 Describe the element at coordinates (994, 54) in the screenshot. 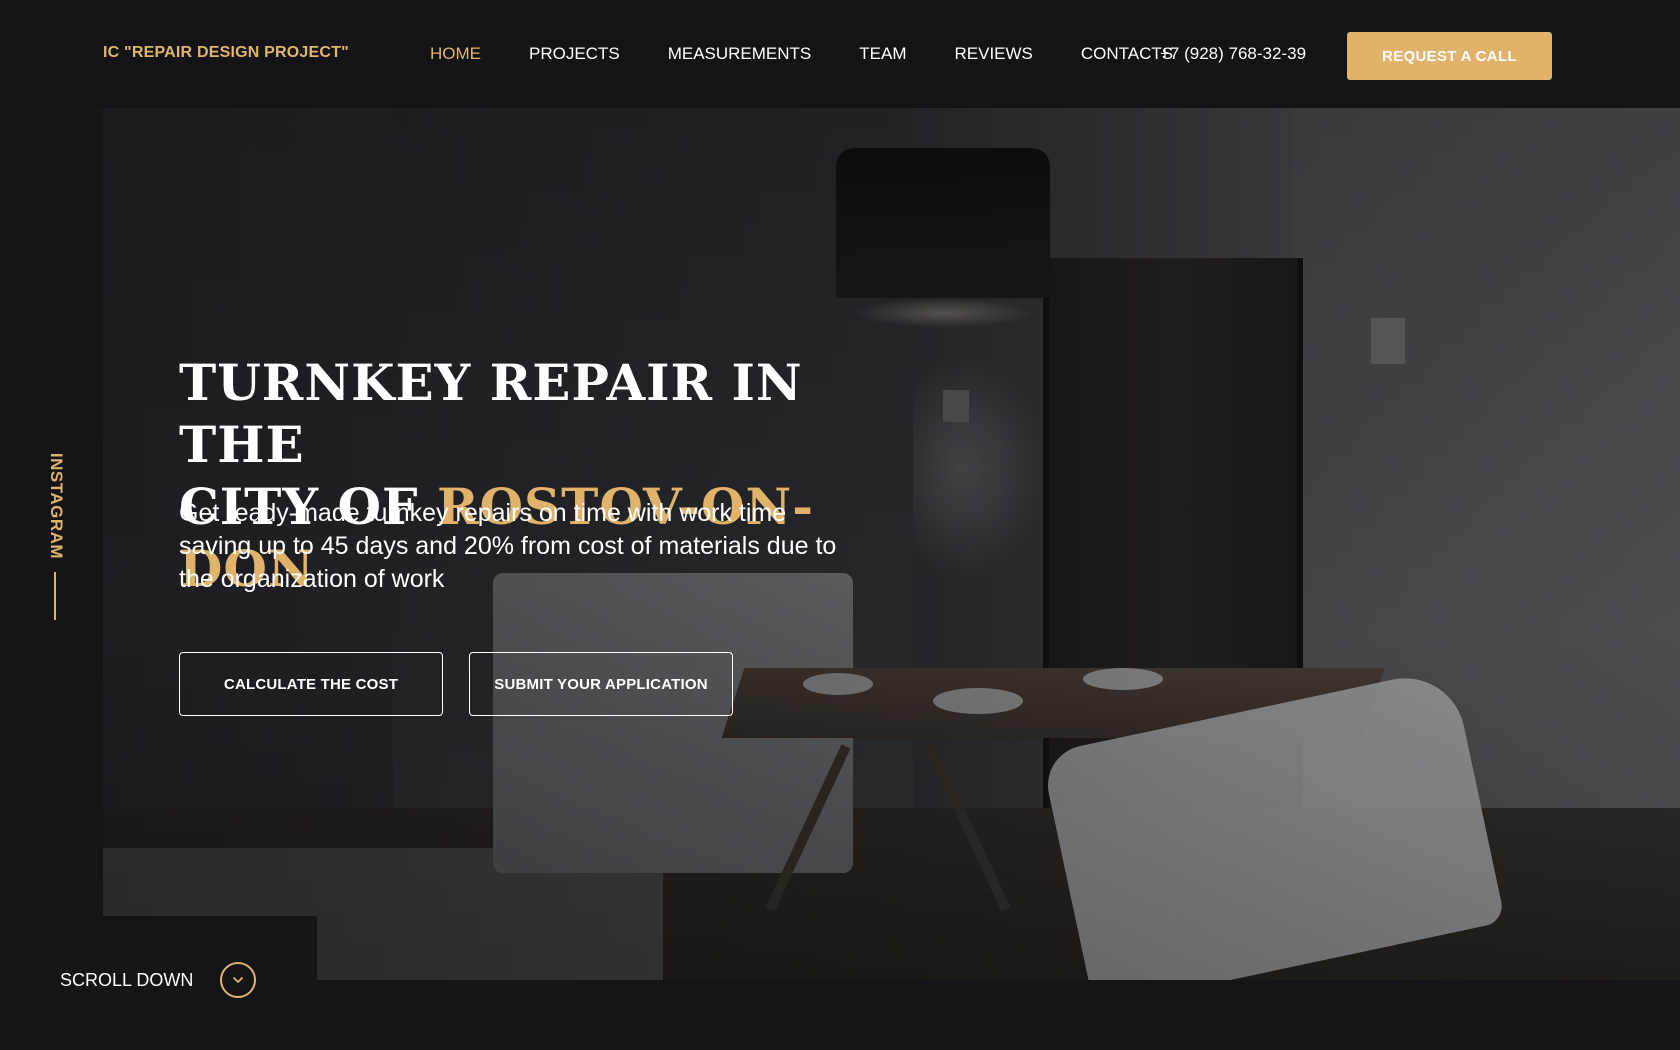

I see `nav-item-reviews: REVIEWS` at that location.